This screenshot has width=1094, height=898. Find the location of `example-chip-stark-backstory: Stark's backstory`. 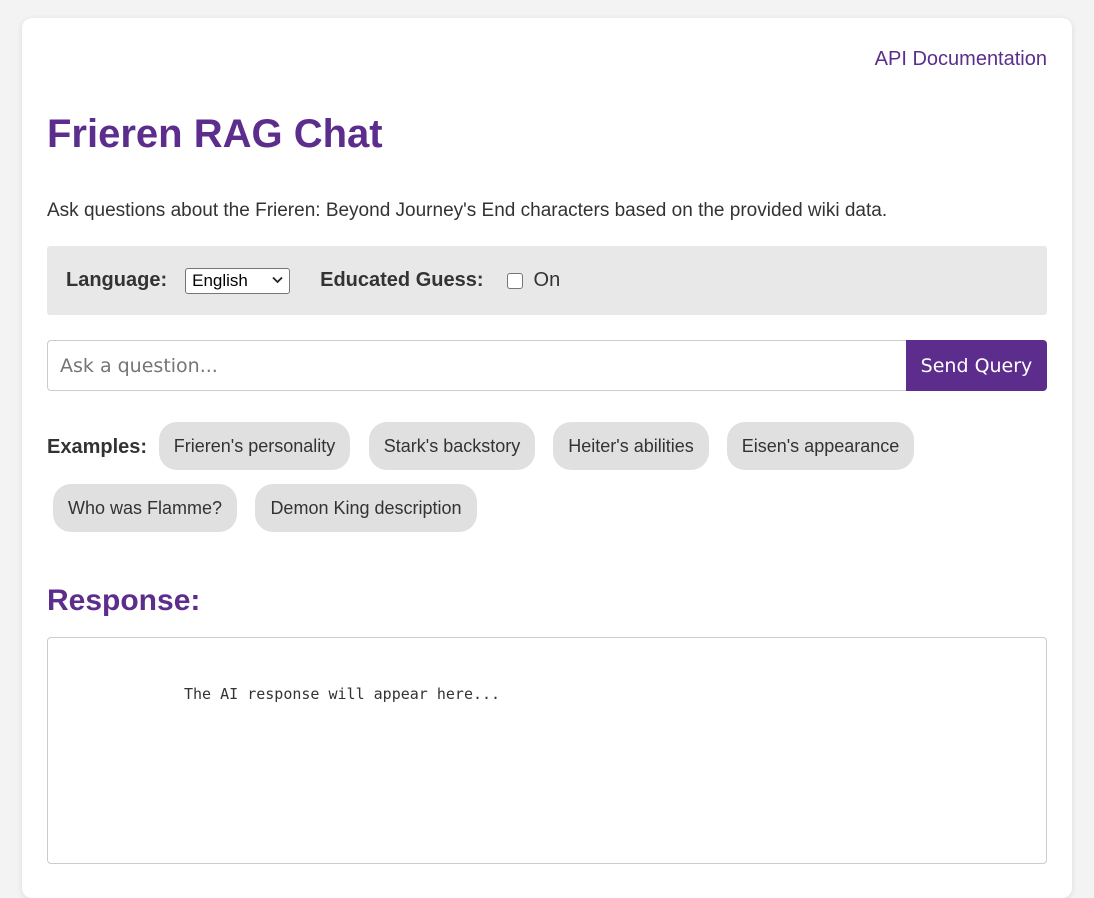

example-chip-stark-backstory: Stark's backstory is located at coordinates (452, 446).